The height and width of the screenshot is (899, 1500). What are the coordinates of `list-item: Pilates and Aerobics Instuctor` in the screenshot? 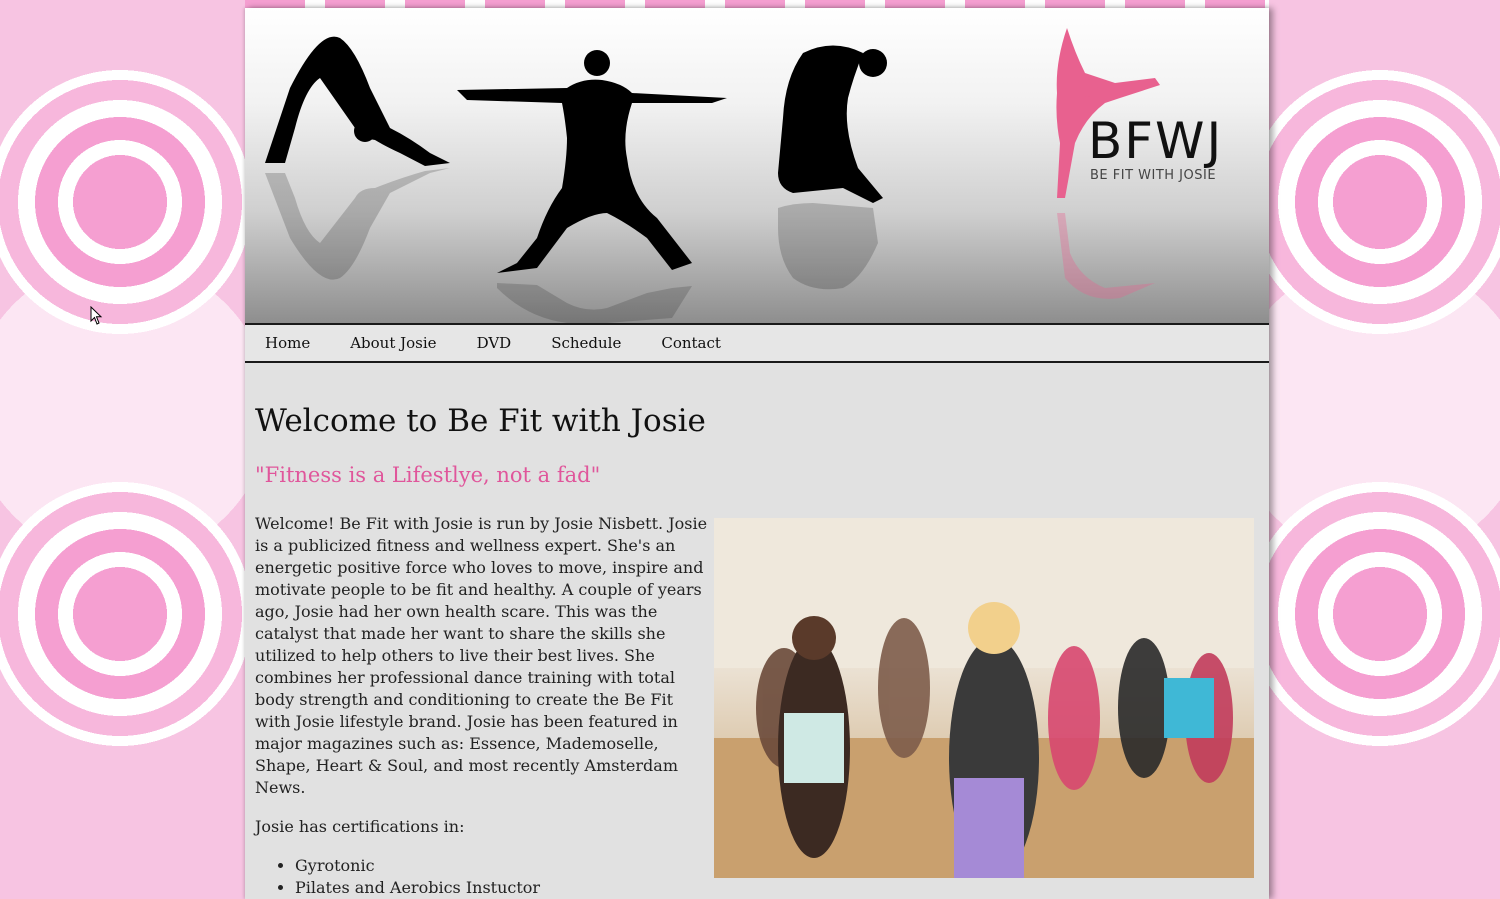 It's located at (417, 888).